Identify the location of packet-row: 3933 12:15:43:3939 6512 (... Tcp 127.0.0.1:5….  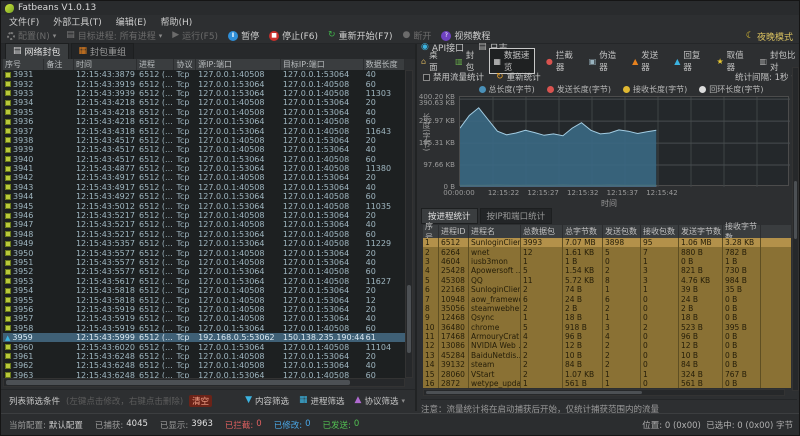
(204, 93).